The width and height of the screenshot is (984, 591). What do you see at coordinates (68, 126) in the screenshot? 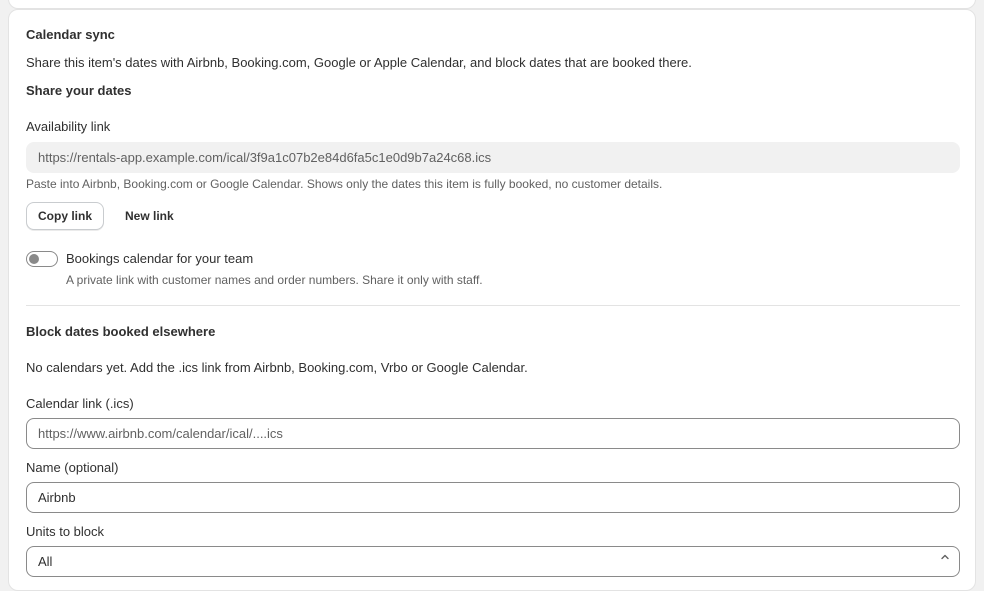
I see `availability-link-label: Availability link` at bounding box center [68, 126].